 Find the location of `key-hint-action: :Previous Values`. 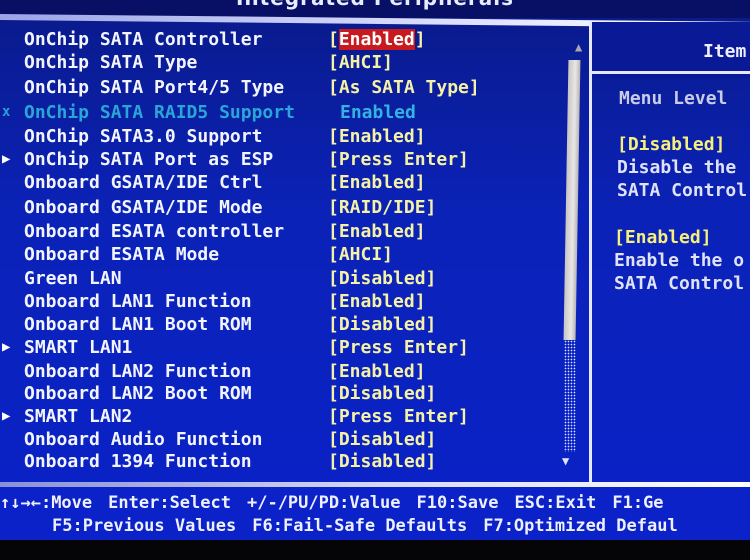

key-hint-action: :Previous Values is located at coordinates (154, 526).